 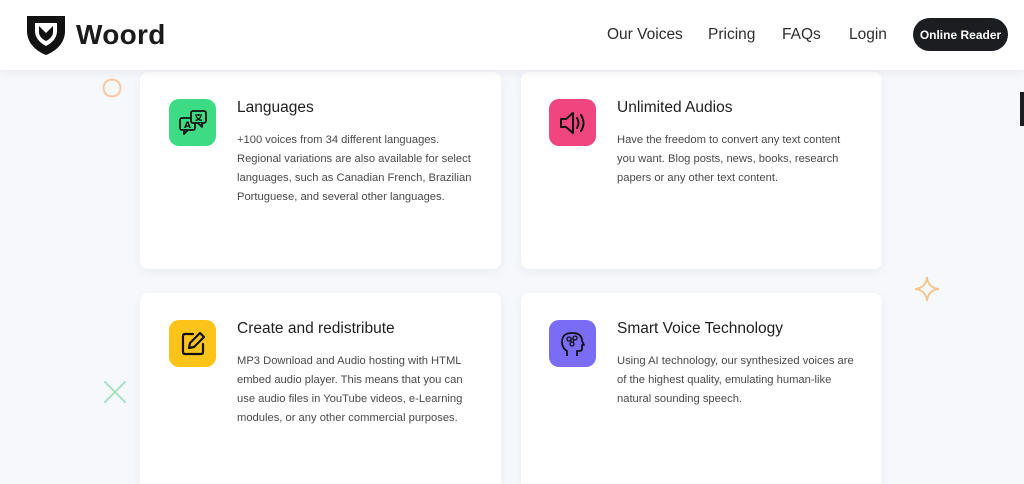 What do you see at coordinates (960, 34) in the screenshot?
I see `online-reader-button: Online Reader` at bounding box center [960, 34].